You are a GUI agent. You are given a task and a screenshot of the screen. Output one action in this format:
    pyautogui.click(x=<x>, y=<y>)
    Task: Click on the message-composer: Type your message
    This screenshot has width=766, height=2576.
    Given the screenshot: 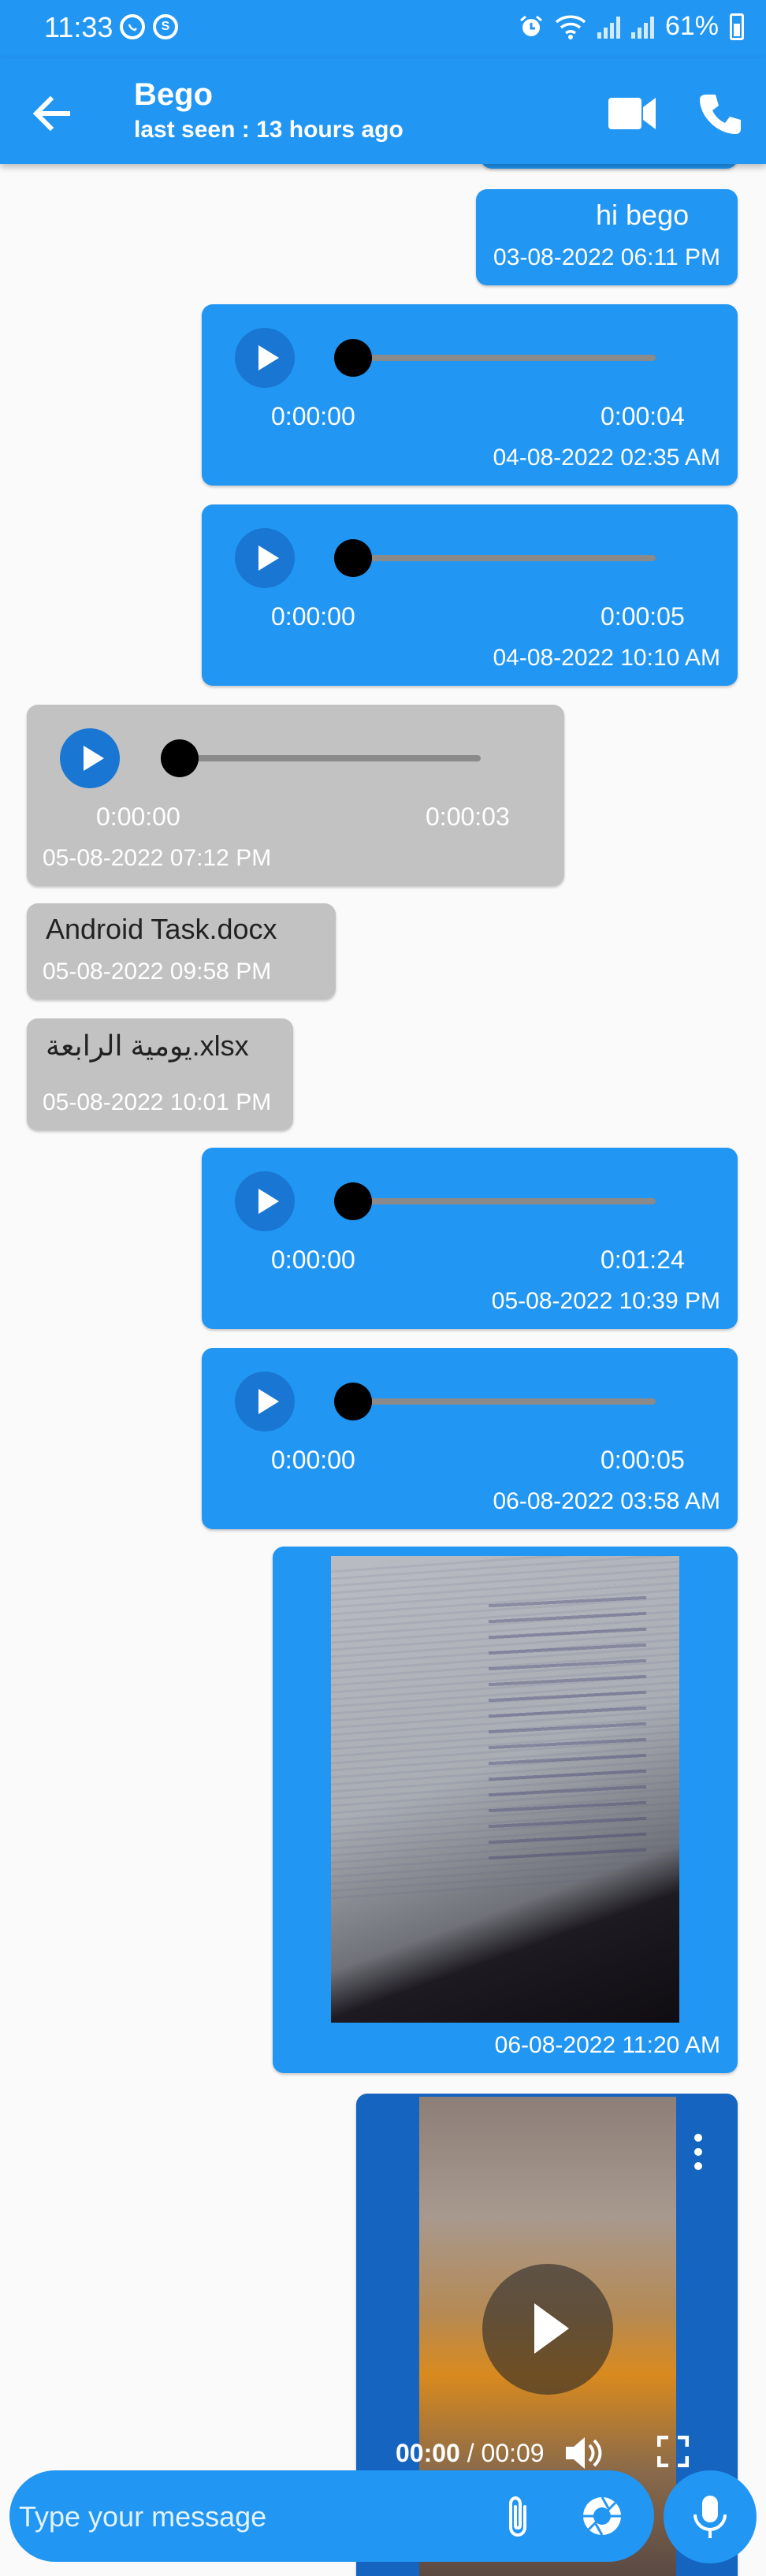 What is the action you would take?
    pyautogui.click(x=331, y=2516)
    